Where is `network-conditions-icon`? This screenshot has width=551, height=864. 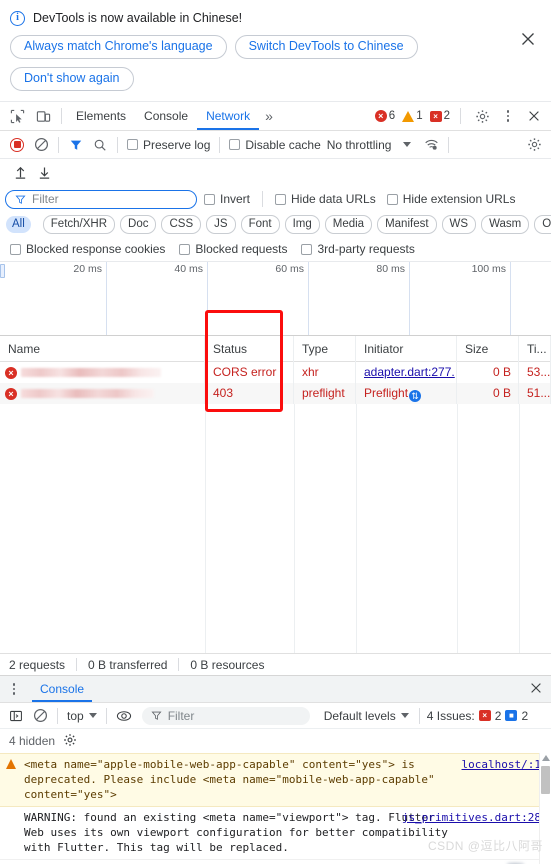 network-conditions-icon is located at coordinates (431, 145).